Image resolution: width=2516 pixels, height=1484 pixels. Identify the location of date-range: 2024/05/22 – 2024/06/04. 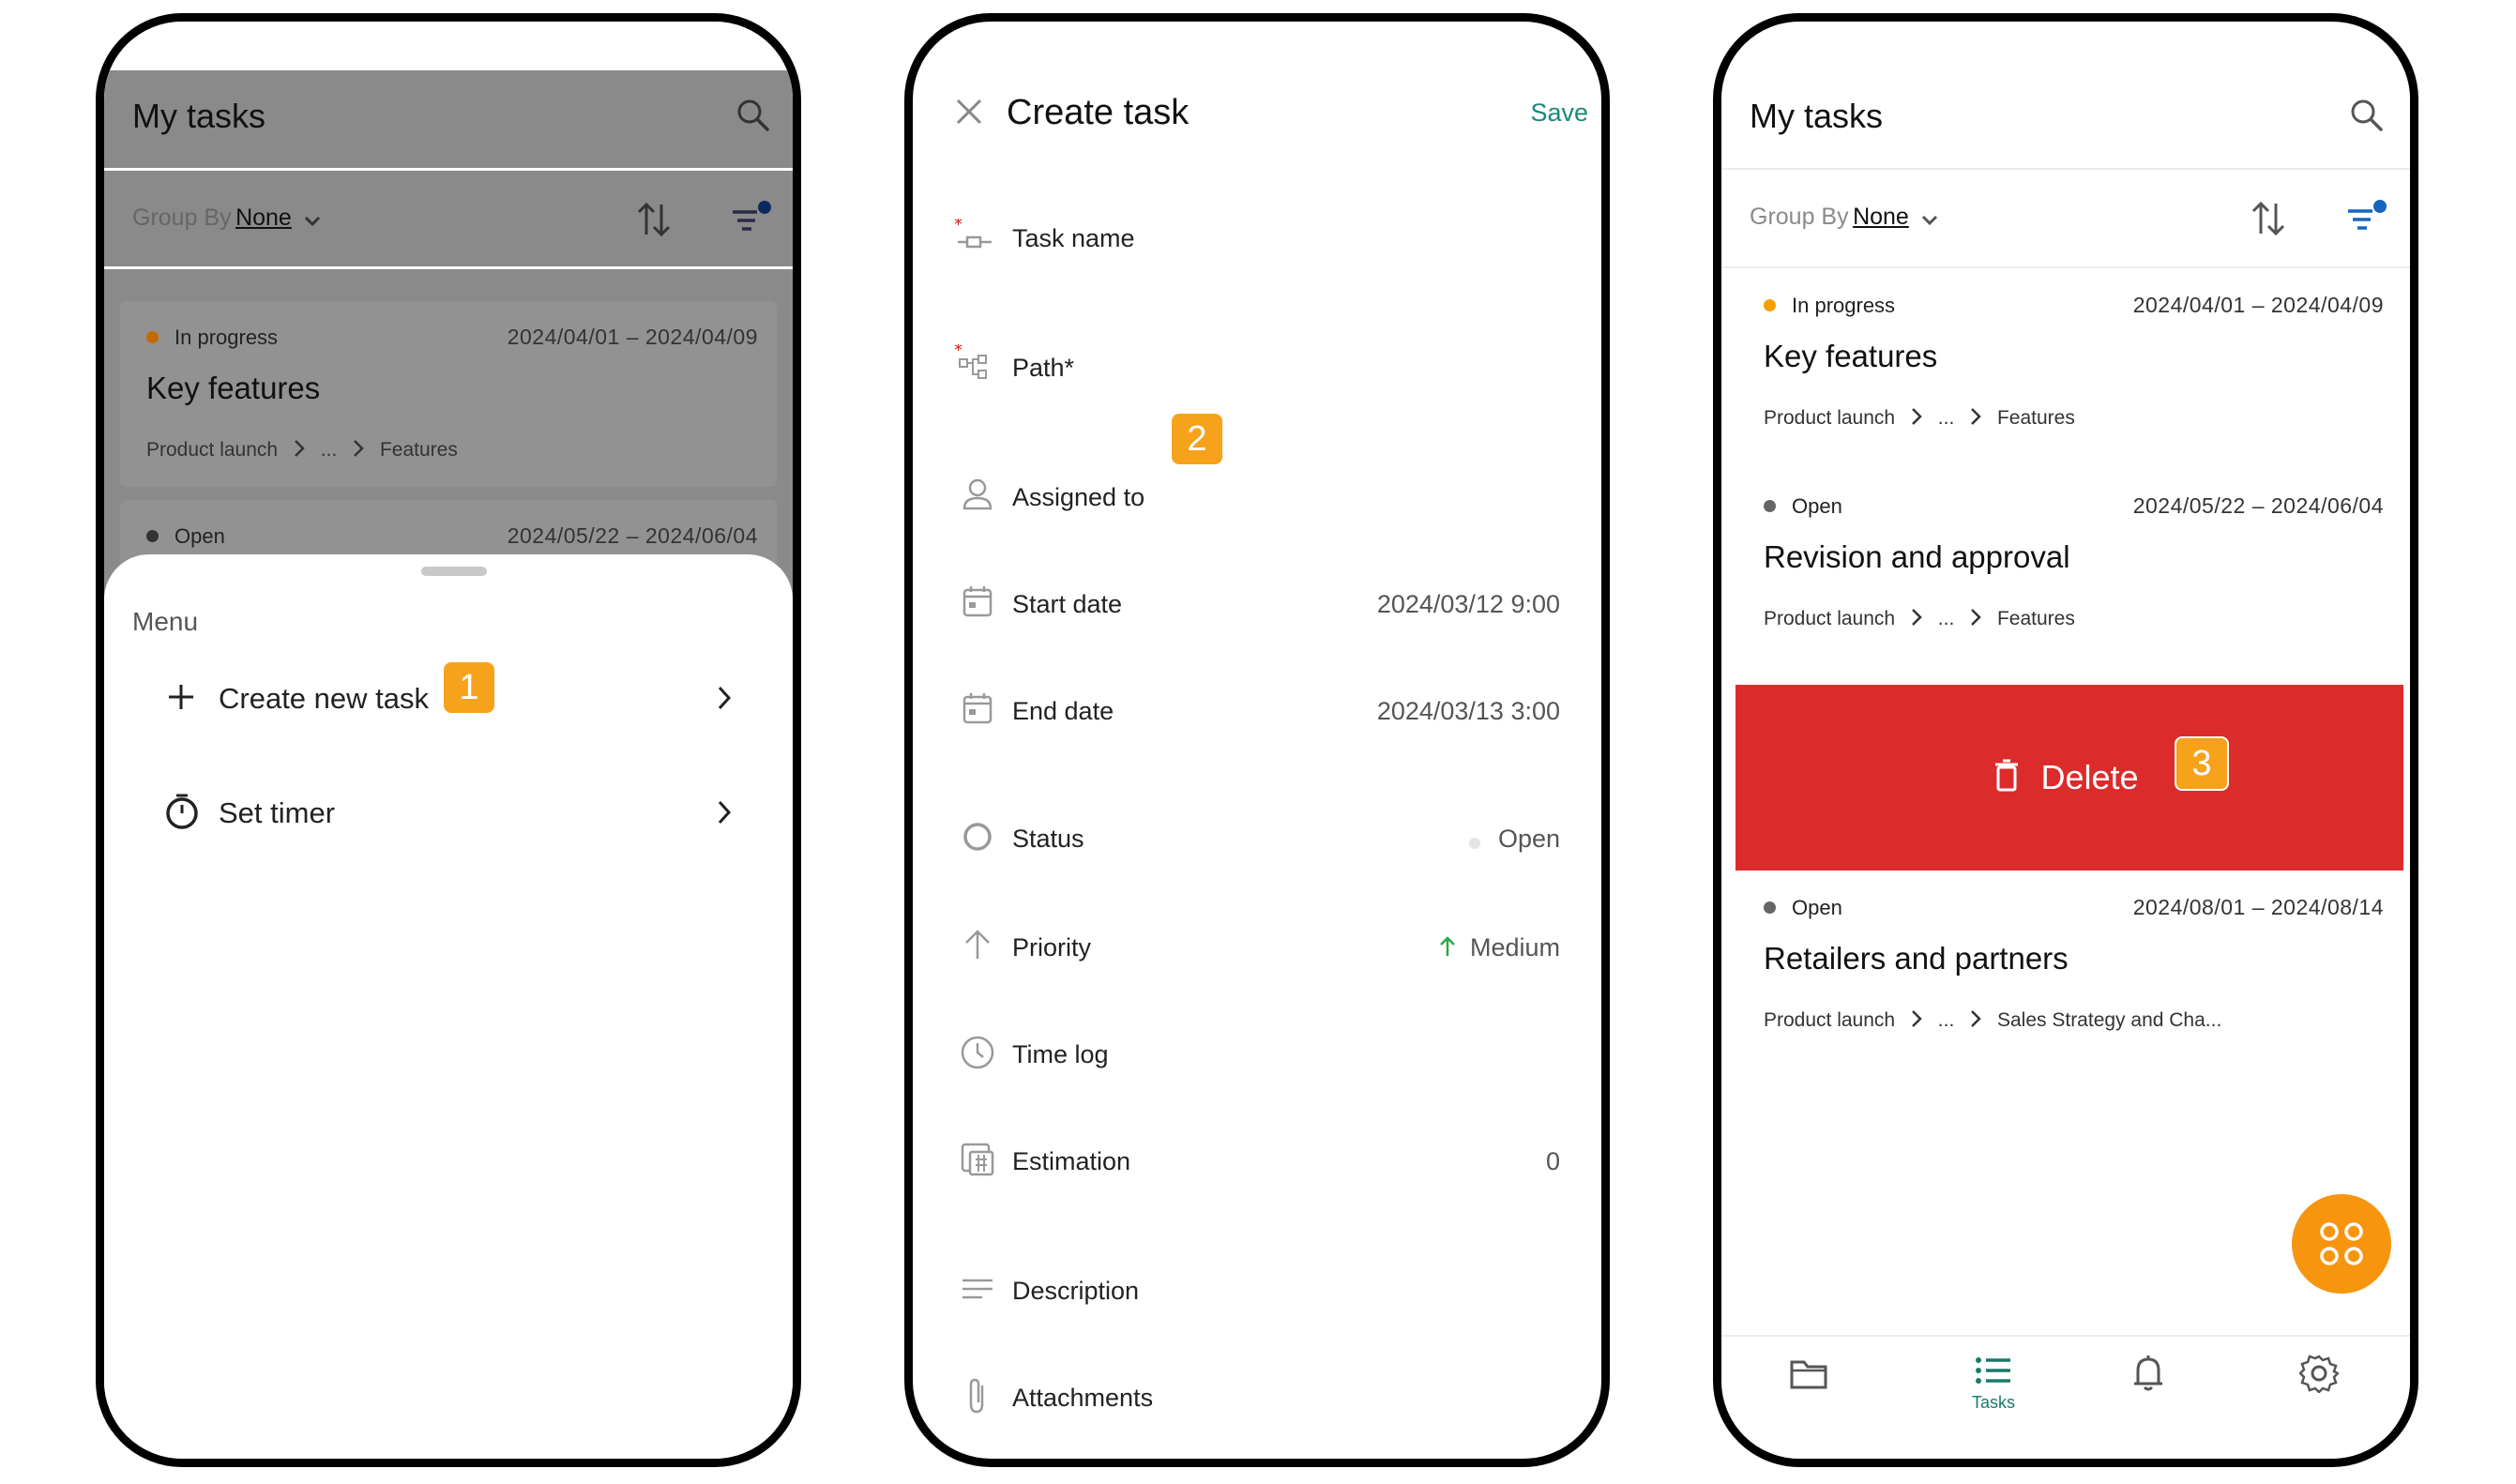
(632, 535).